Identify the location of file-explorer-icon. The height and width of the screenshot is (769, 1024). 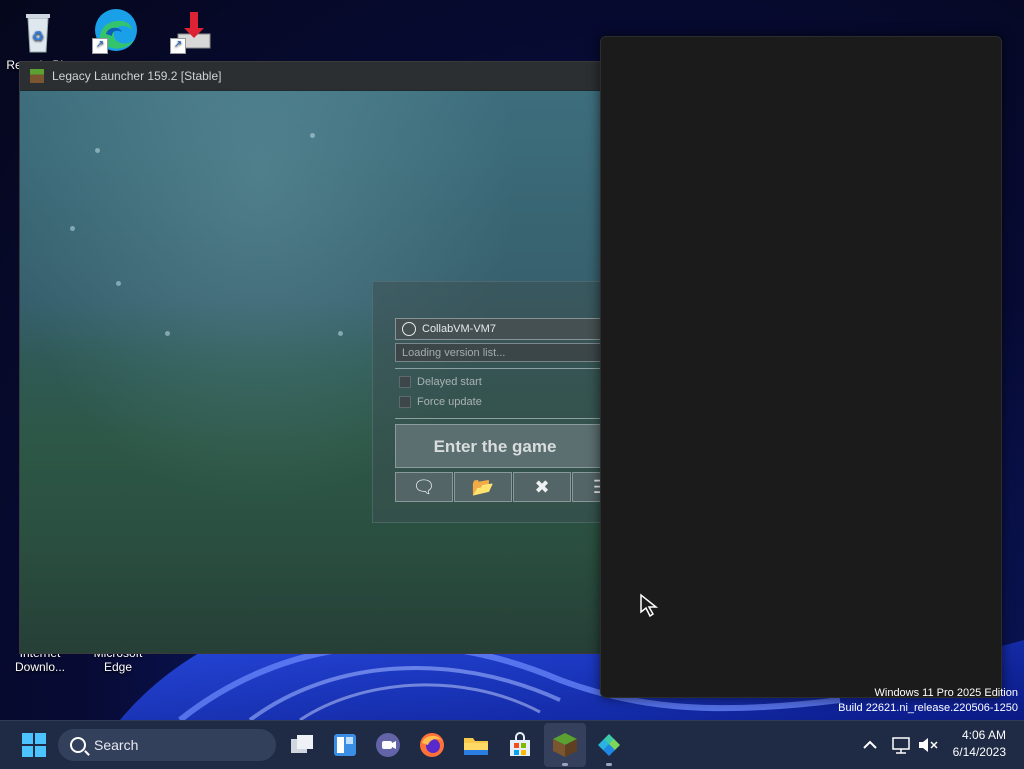
(476, 745).